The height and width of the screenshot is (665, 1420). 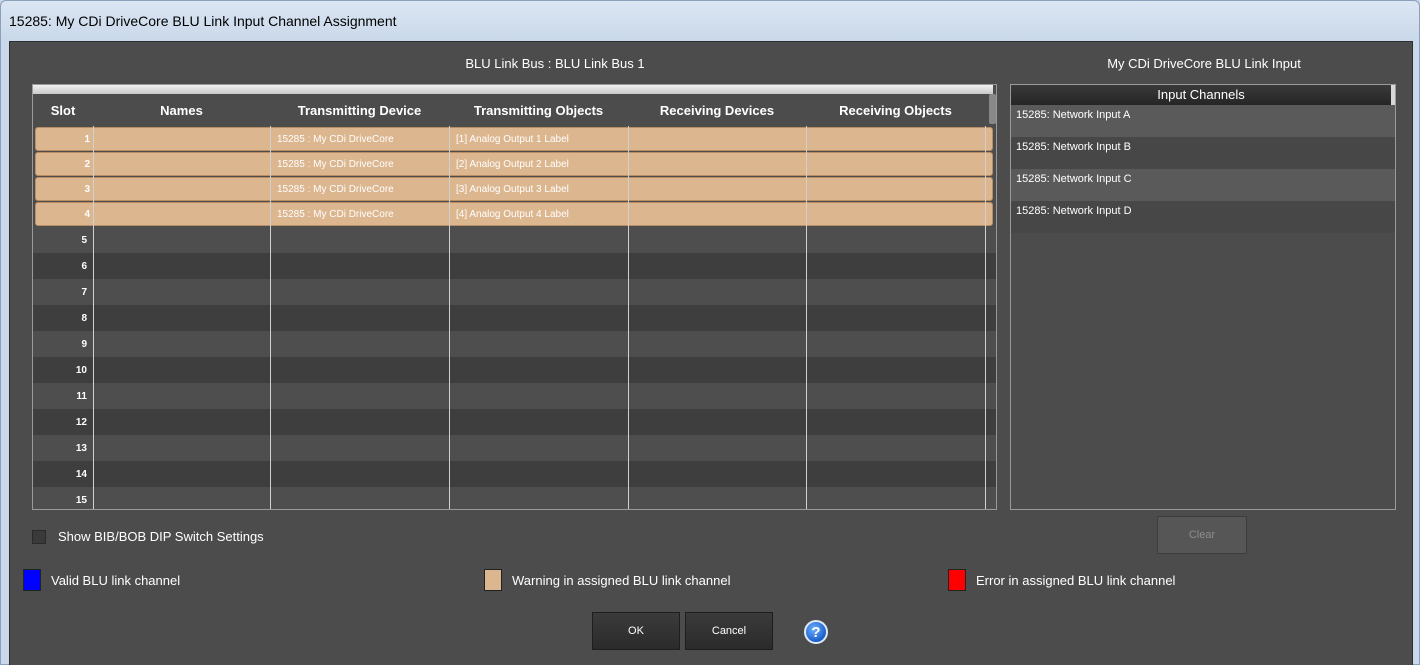 What do you see at coordinates (66, 189) in the screenshot?
I see `slot-cell: 3` at bounding box center [66, 189].